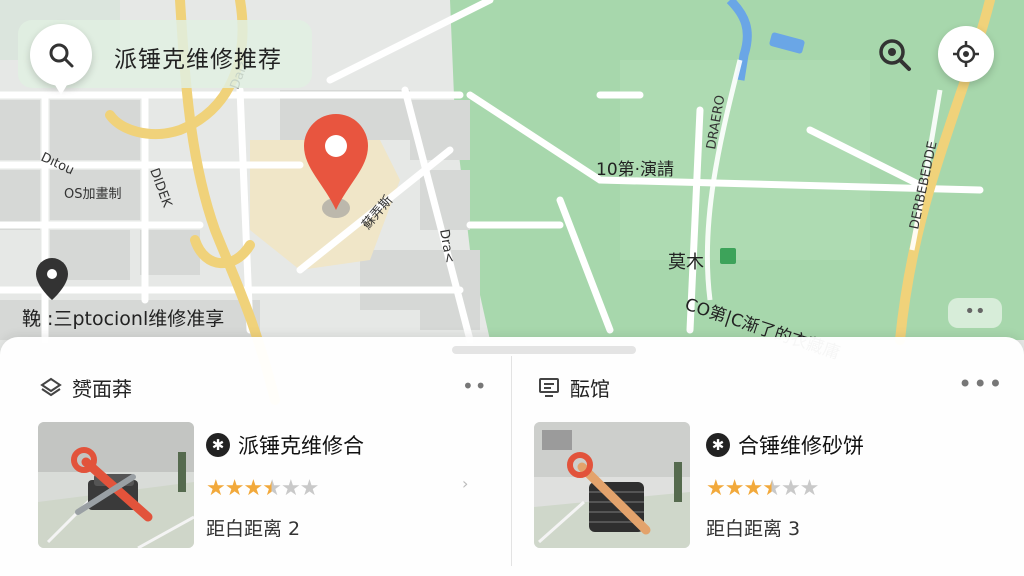  I want to click on rating-stars-2: ★★★★★★, so click(763, 488).